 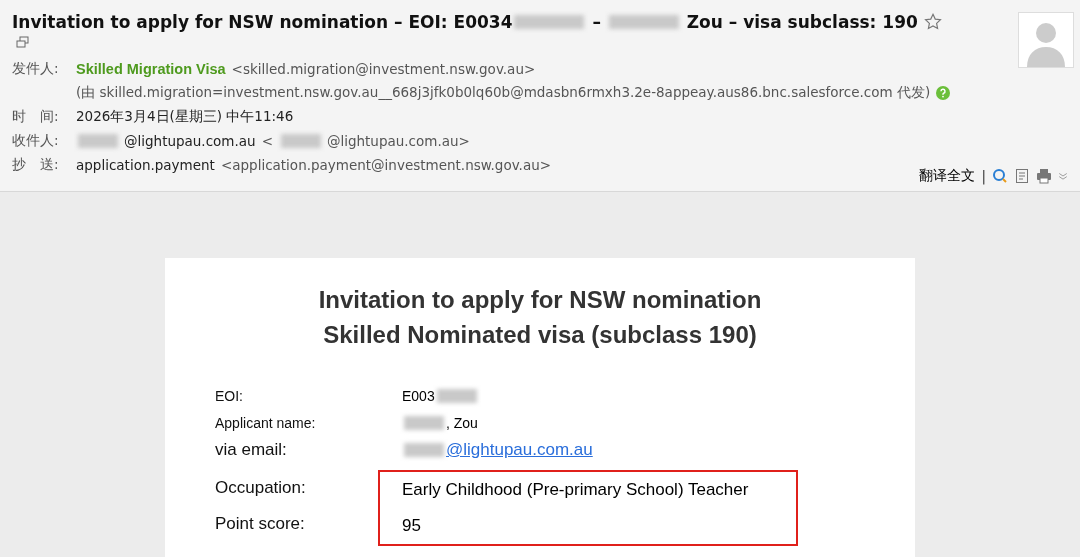 What do you see at coordinates (261, 488) in the screenshot?
I see `detail-label: Occupation:` at bounding box center [261, 488].